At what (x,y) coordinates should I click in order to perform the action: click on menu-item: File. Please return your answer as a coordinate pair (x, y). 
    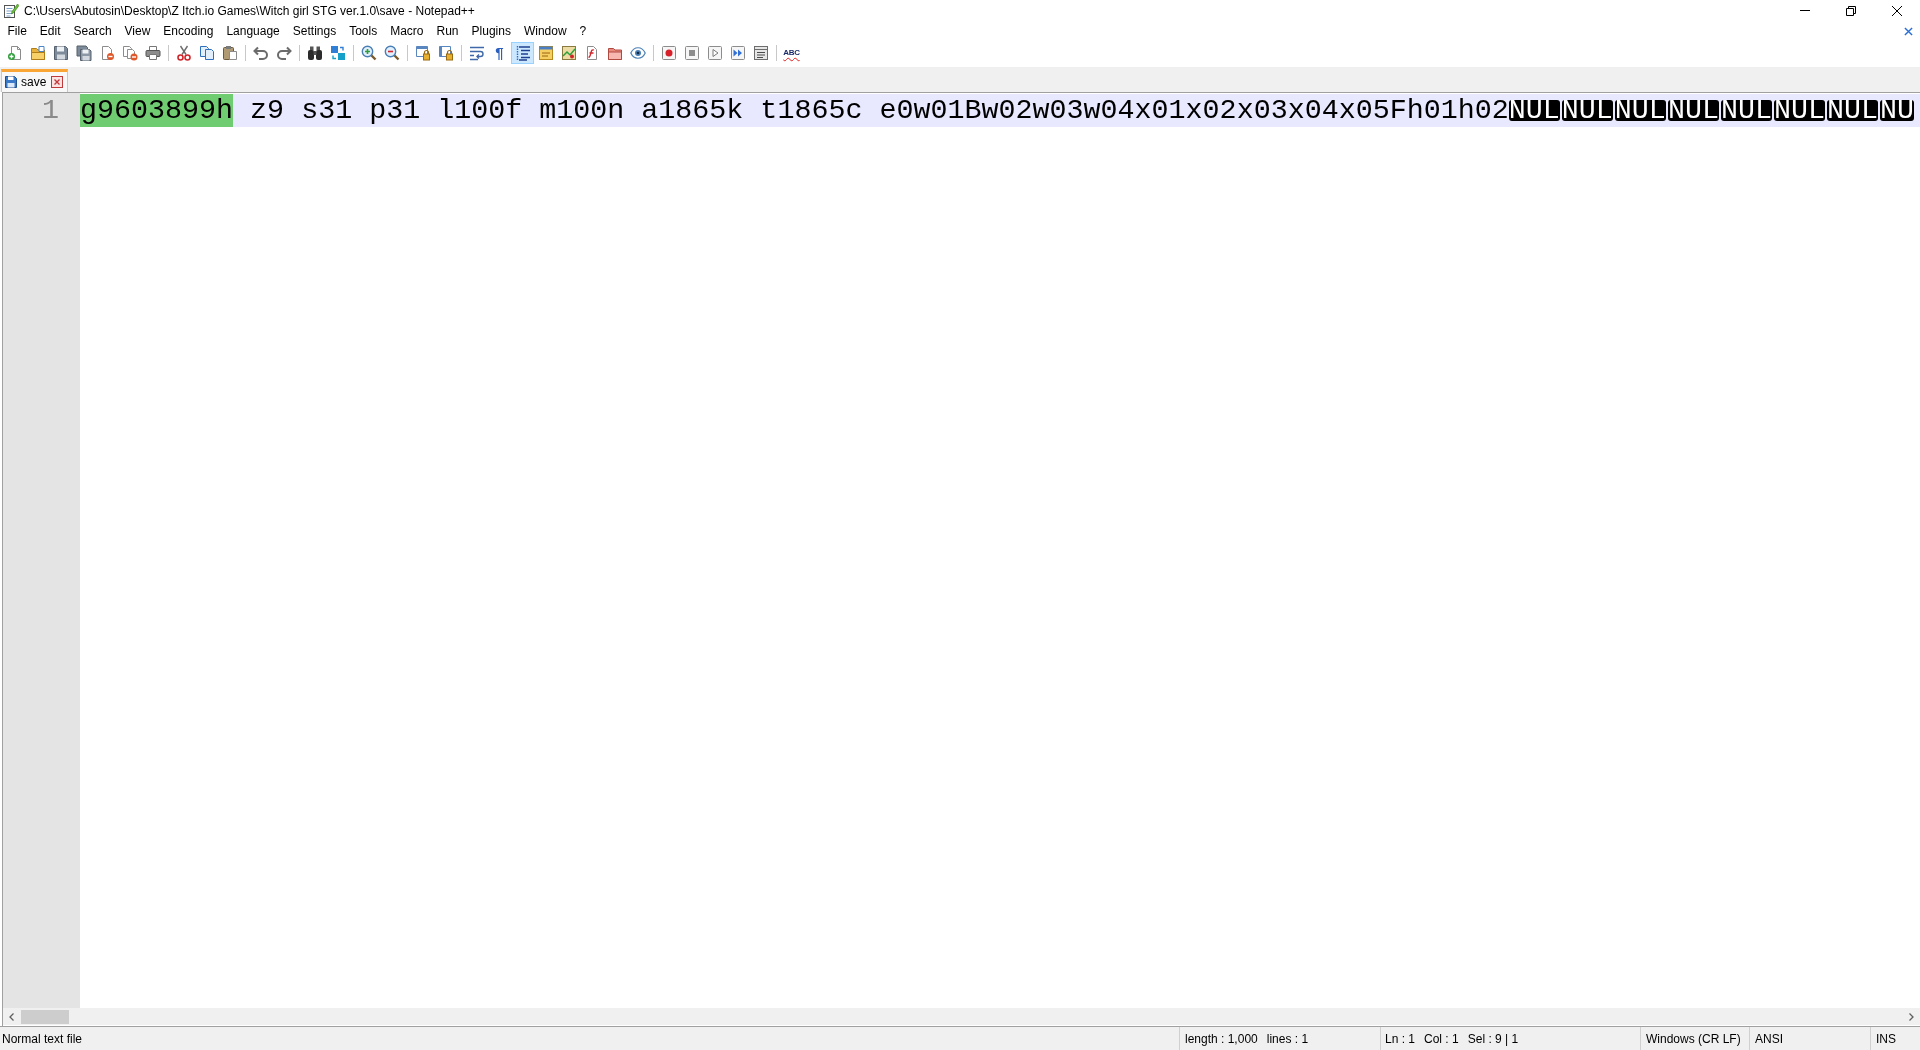
    Looking at the image, I should click on (17, 31).